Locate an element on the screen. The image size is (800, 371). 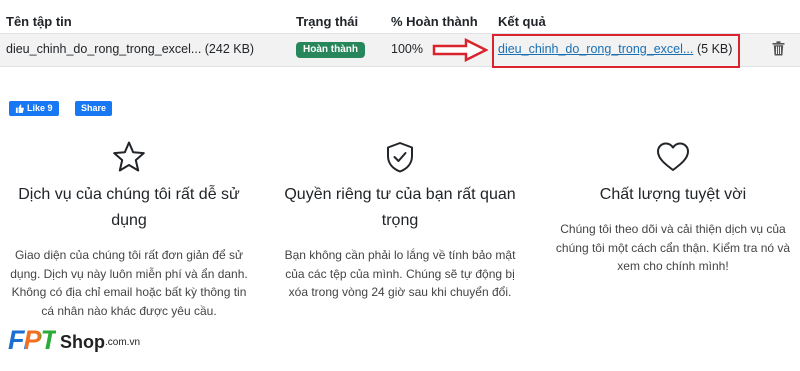
feature-title: Dịch vụ của chúng tôi rất dễ sử dụng is located at coordinates (129, 207).